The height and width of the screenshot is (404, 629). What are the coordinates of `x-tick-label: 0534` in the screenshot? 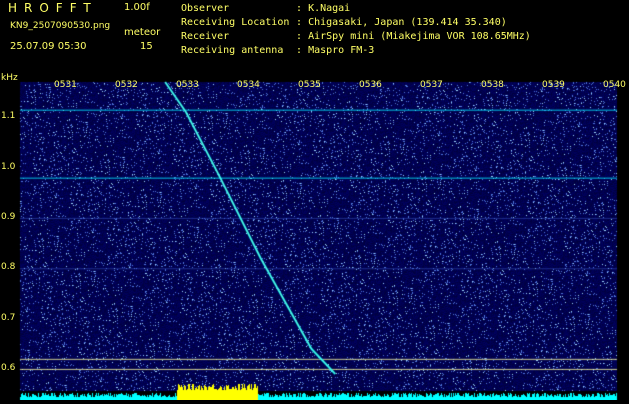 It's located at (248, 85).